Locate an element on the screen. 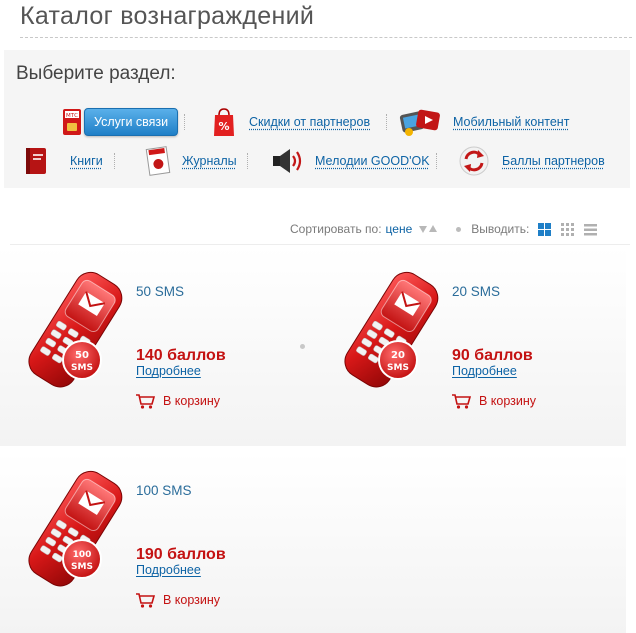 Image resolution: width=636 pixels, height=633 pixels. category-partner-discounts: % Скидки от партнеров is located at coordinates (291, 122).